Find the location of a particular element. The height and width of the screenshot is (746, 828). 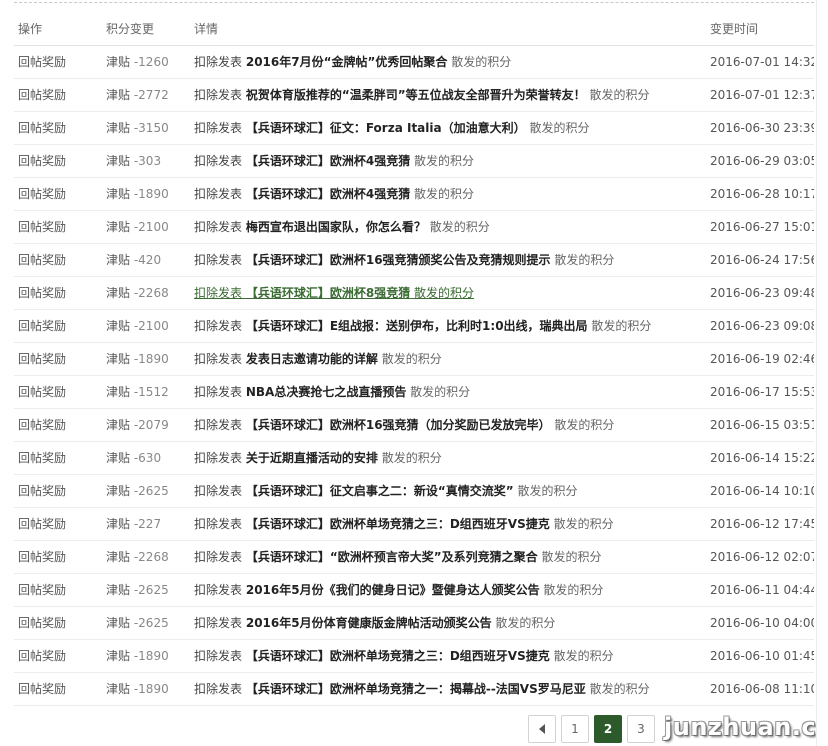

change-cell: 津贴 -3150 is located at coordinates (146, 128).